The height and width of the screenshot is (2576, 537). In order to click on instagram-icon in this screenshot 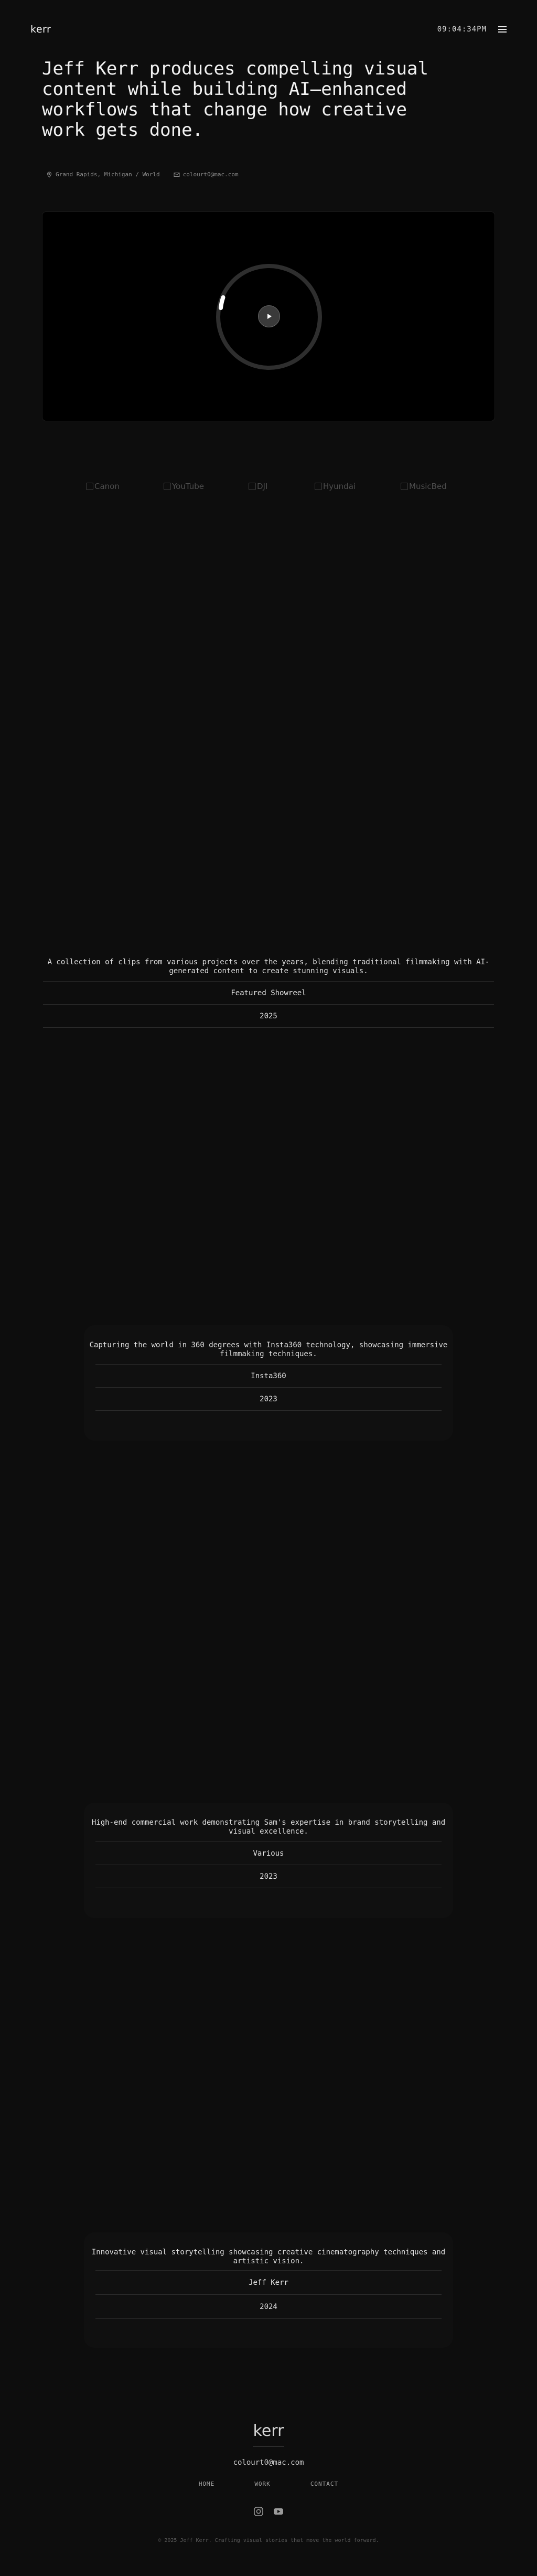, I will do `click(258, 2511)`.